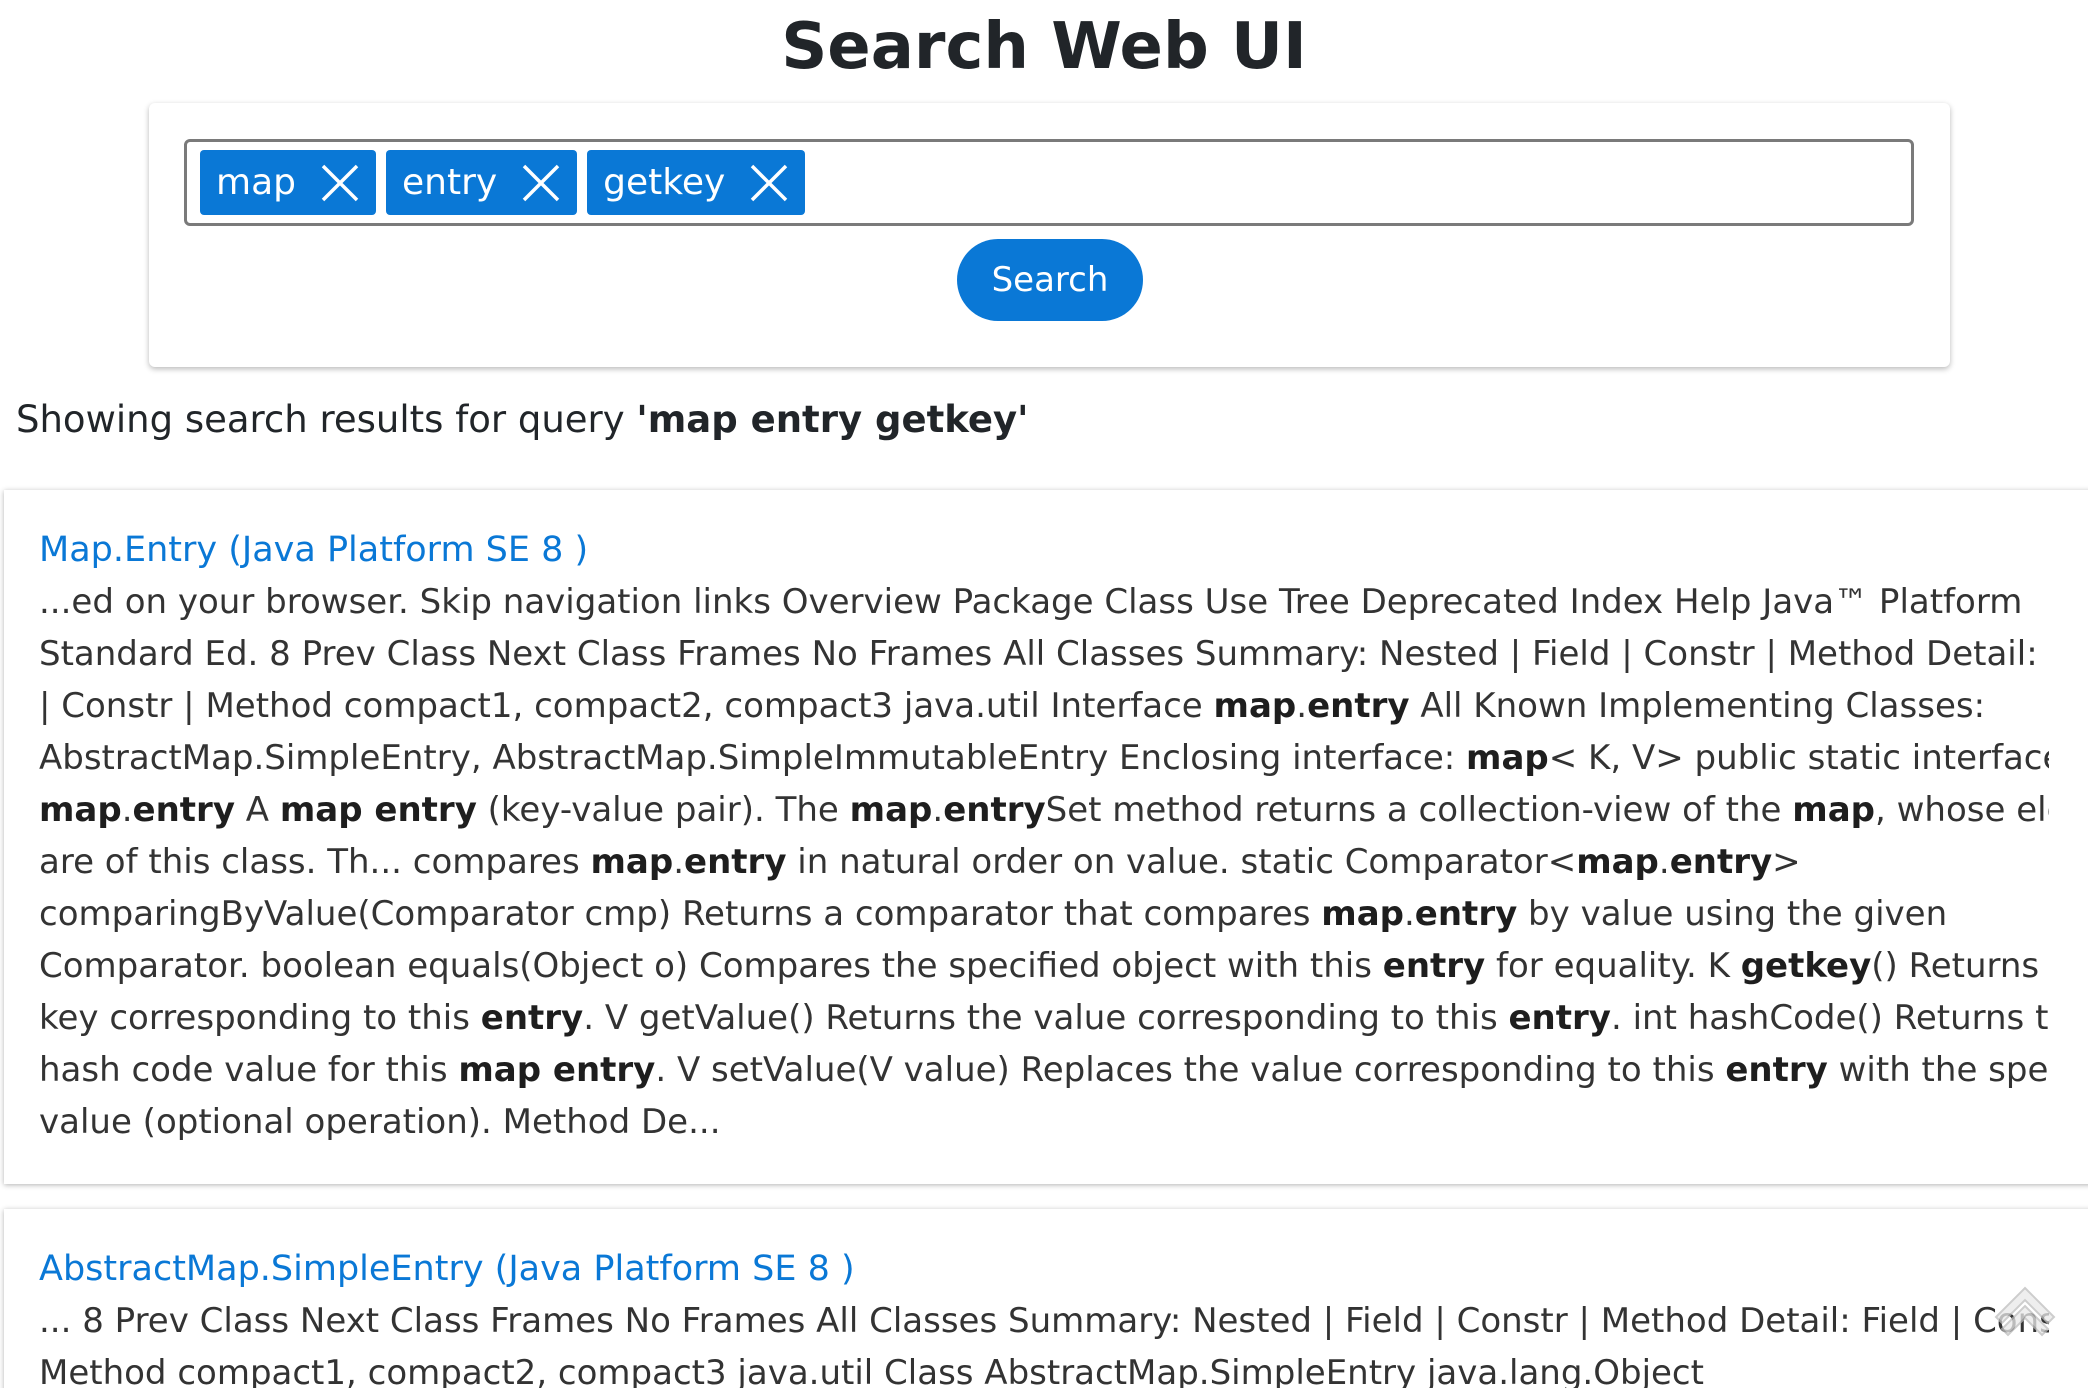  I want to click on summary-prefix: Showing search results for query, so click(326, 419).